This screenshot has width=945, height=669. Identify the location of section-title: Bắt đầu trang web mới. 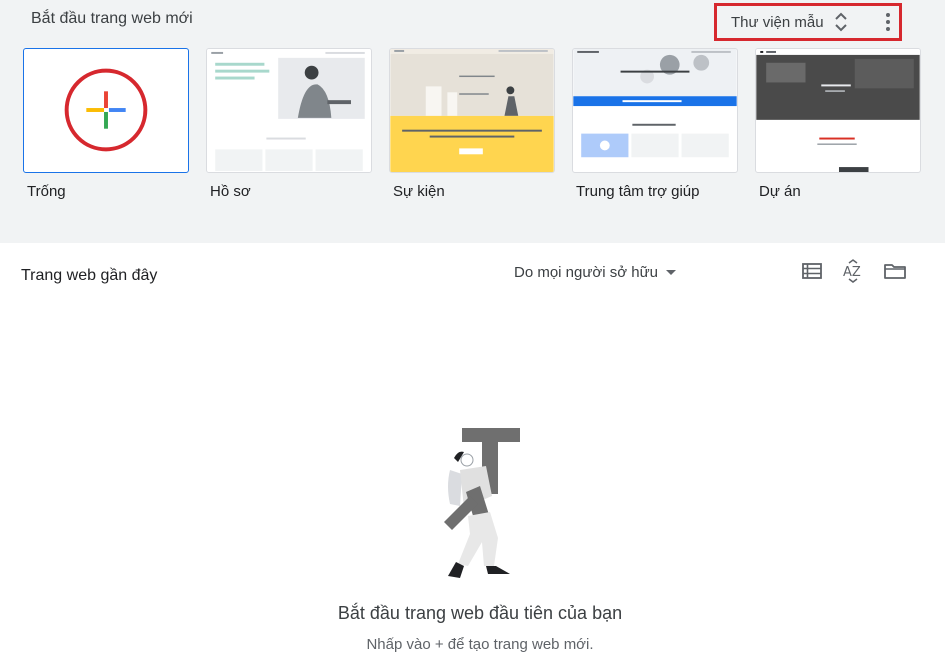
(112, 18).